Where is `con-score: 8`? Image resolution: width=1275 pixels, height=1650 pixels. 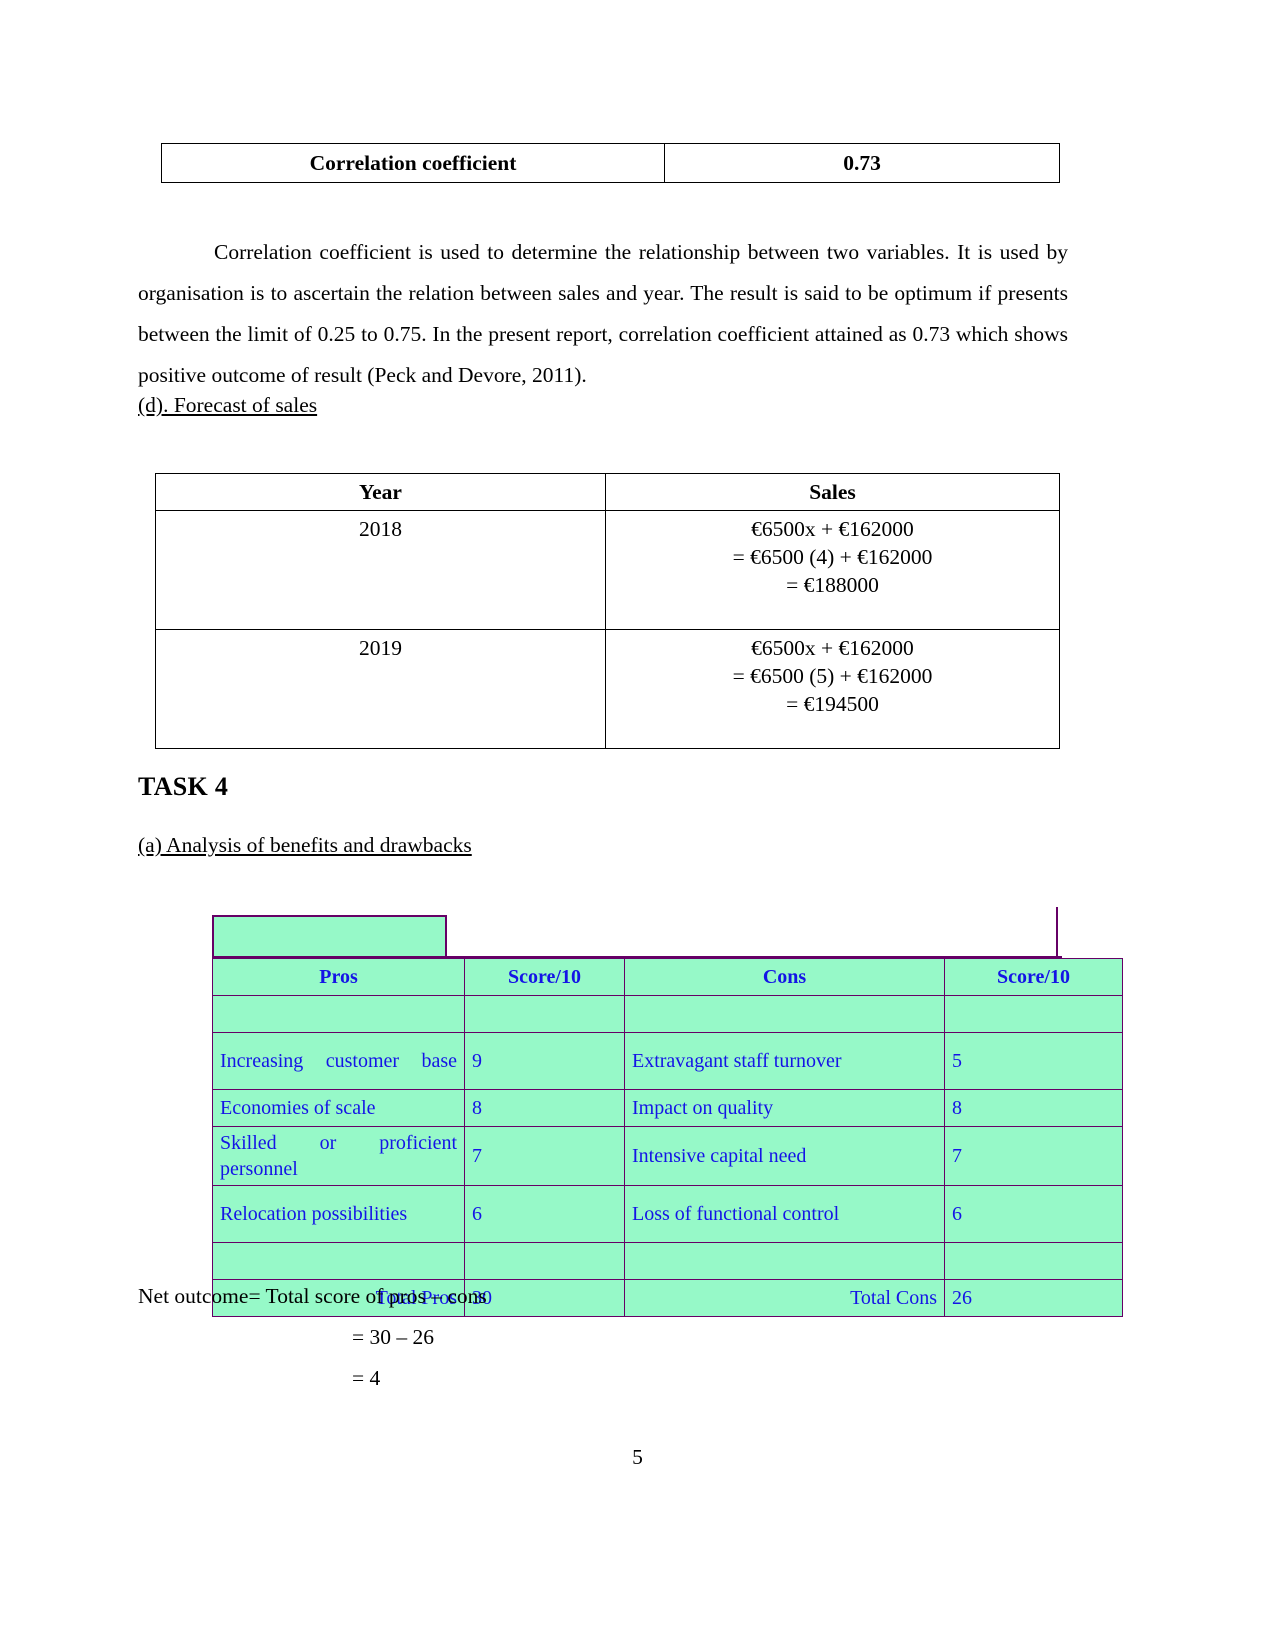 con-score: 8 is located at coordinates (1033, 1108).